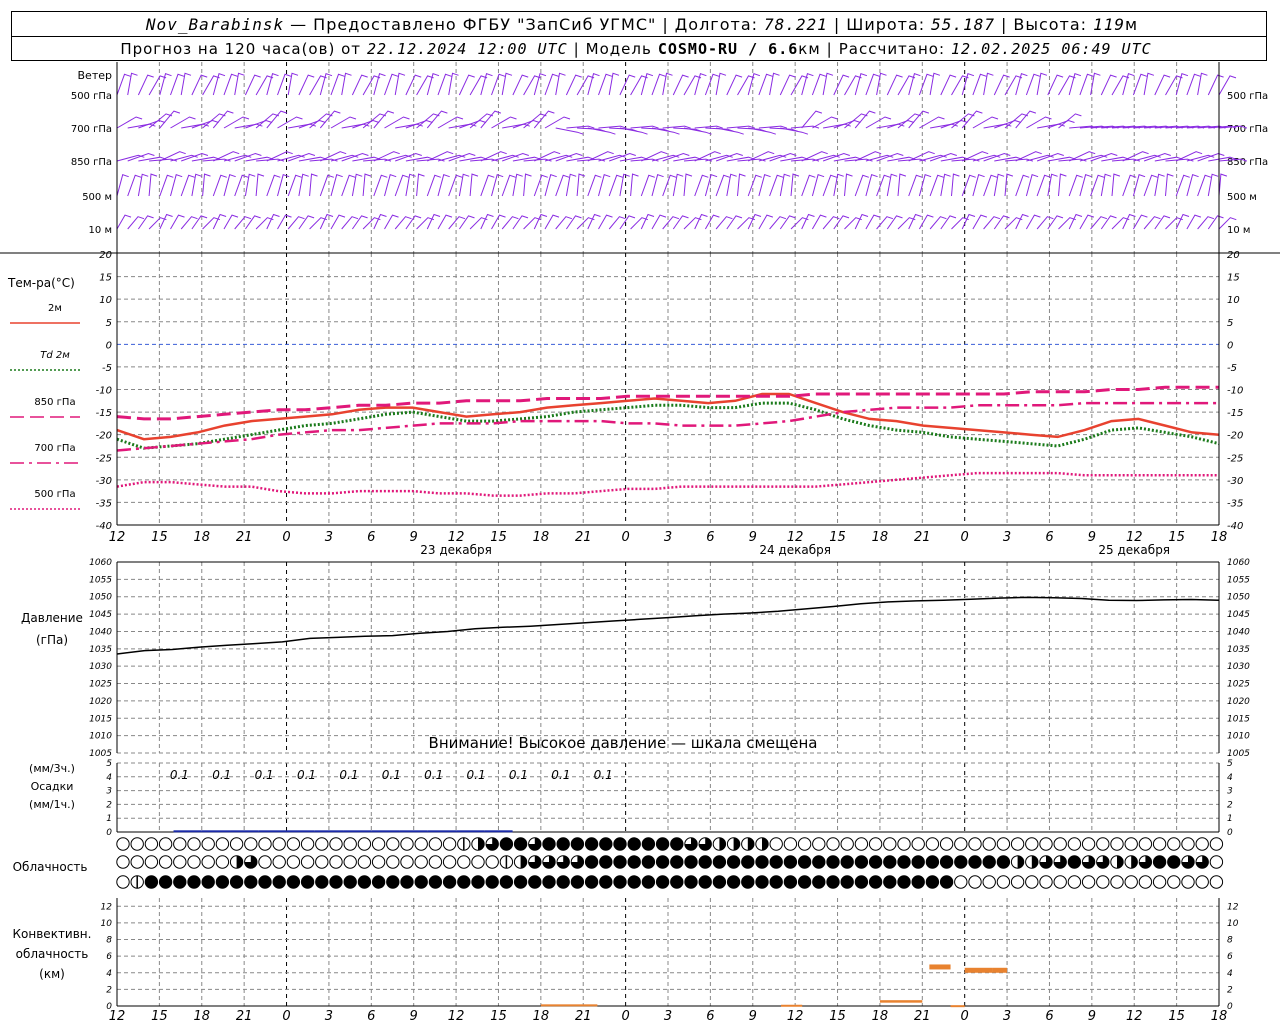 The width and height of the screenshot is (1280, 1024). What do you see at coordinates (795, 1016) in the screenshot?
I see `hour-tick-label: 12` at bounding box center [795, 1016].